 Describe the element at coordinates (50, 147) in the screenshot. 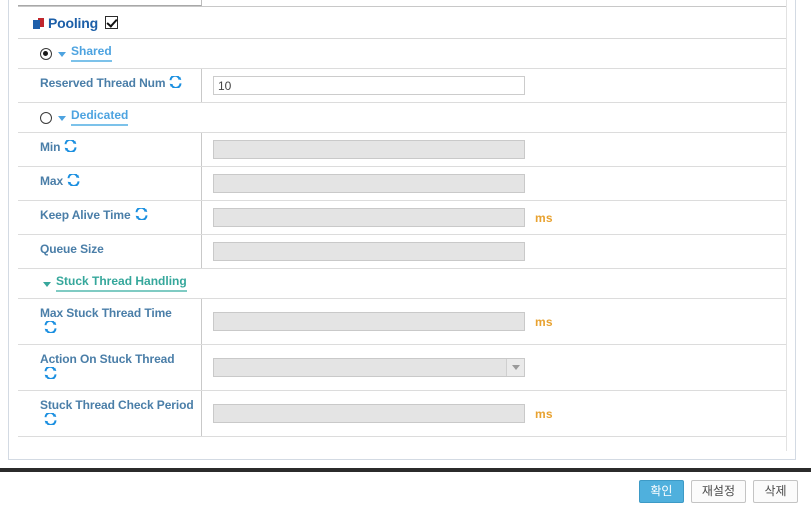

I see `field-label: Min` at that location.